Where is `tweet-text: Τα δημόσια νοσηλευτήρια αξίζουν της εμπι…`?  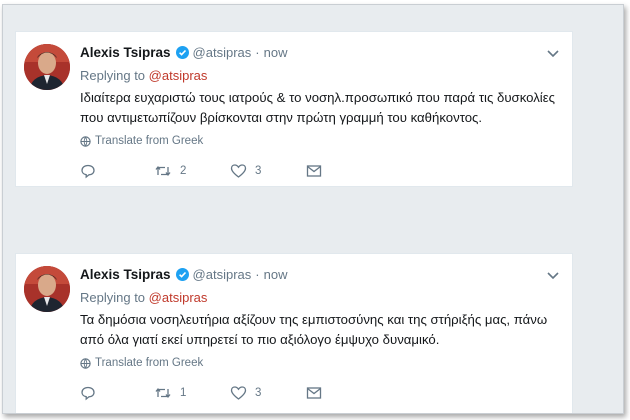
tweet-text: Τα δημόσια νοσηλευτήρια αξίζουν της εμπι… is located at coordinates (314, 329).